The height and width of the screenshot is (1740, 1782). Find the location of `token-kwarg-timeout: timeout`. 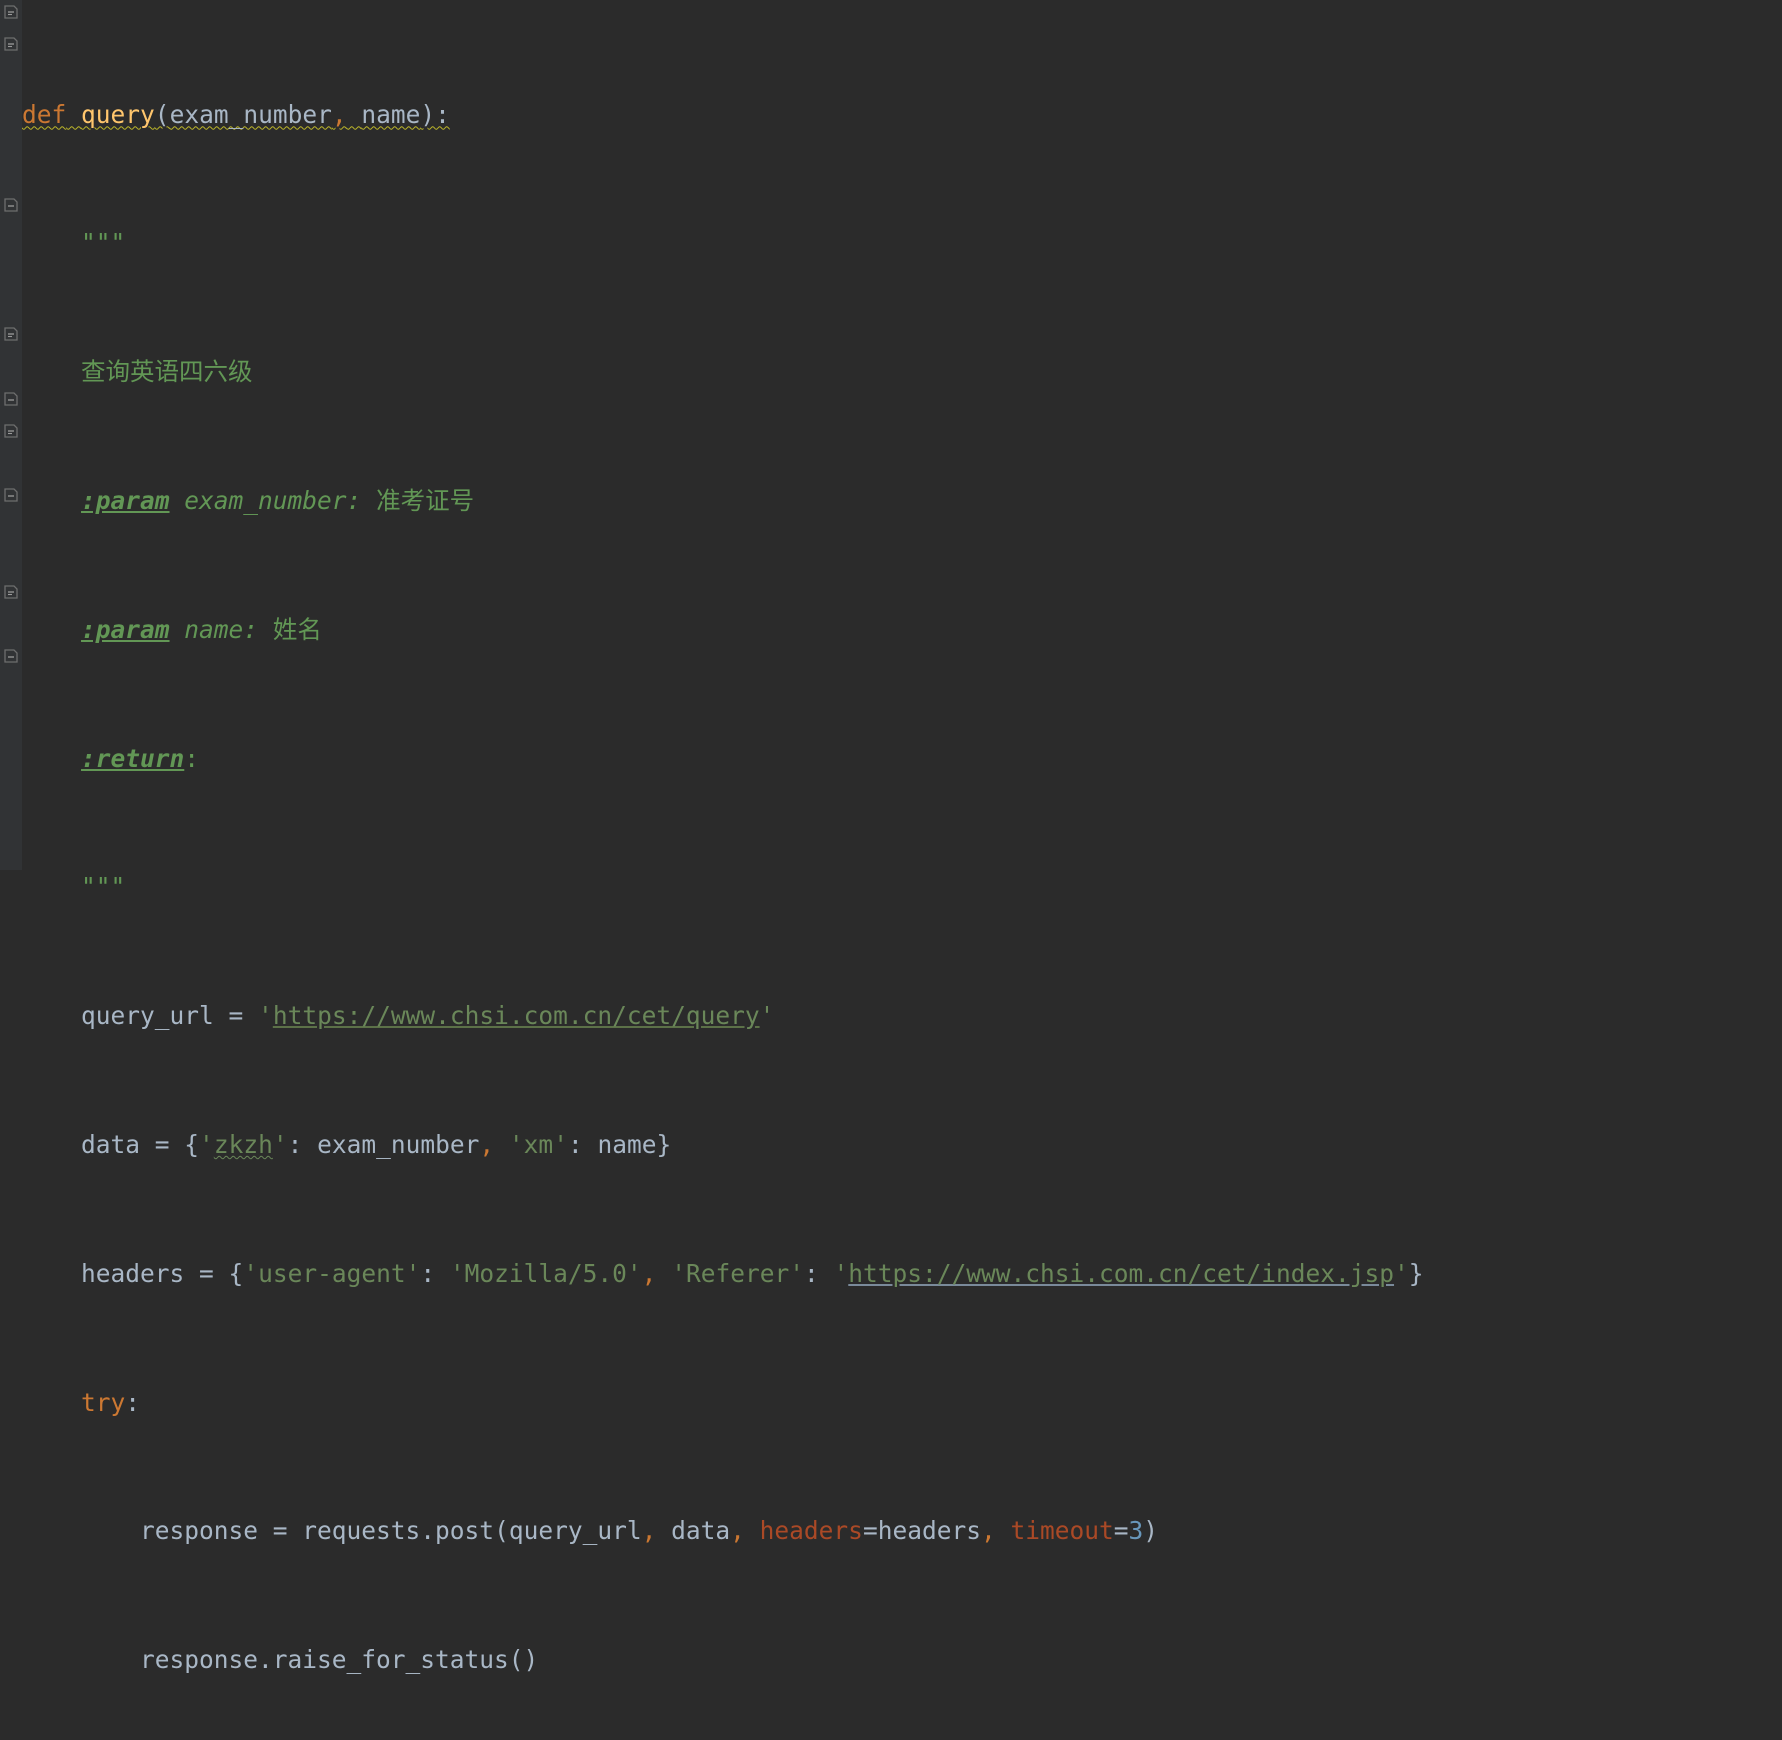

token-kwarg-timeout: timeout is located at coordinates (1062, 1531).